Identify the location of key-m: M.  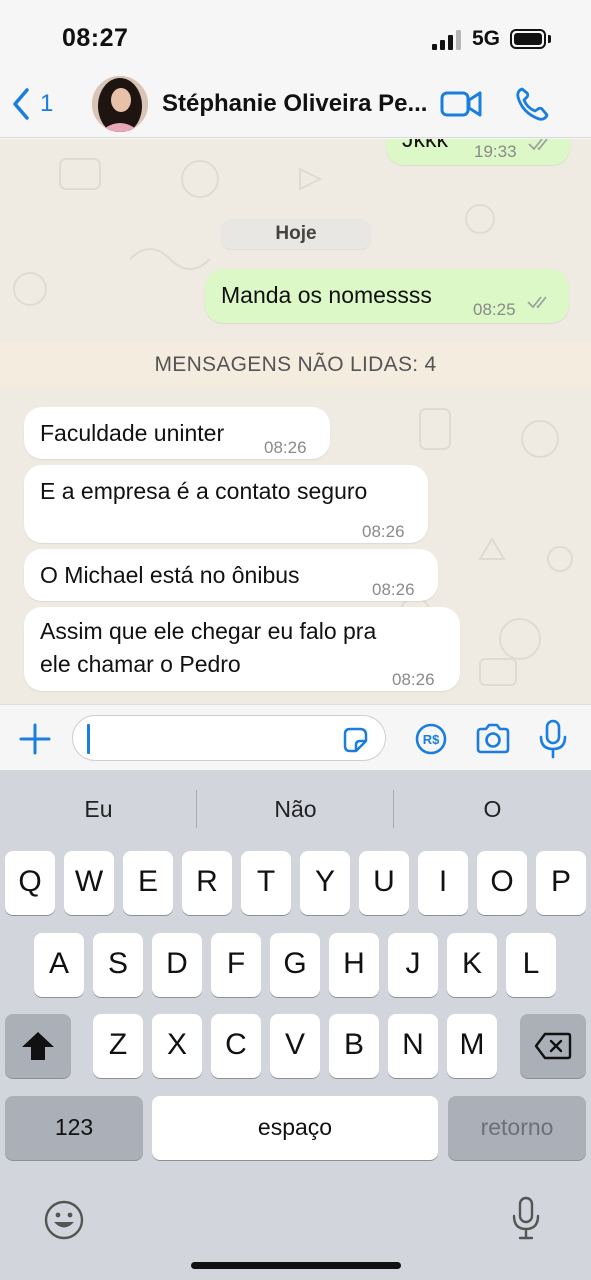
(472, 1046).